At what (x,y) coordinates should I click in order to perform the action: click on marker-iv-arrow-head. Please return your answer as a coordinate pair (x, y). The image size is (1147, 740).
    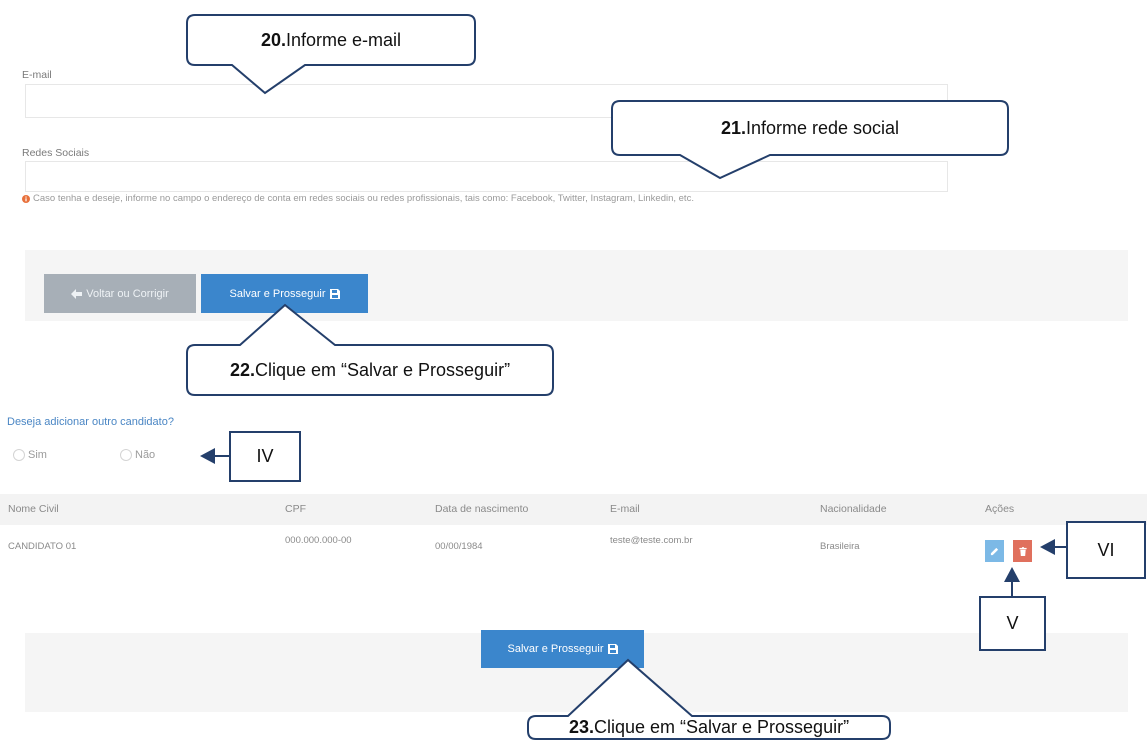
    Looking at the image, I should click on (207, 456).